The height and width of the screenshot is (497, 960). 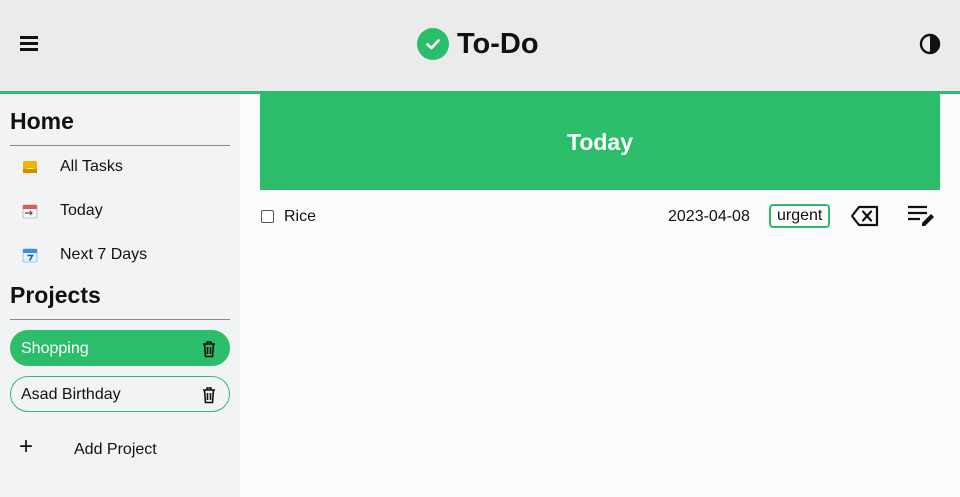 What do you see at coordinates (865, 216) in the screenshot?
I see `backspace-delete-icon` at bounding box center [865, 216].